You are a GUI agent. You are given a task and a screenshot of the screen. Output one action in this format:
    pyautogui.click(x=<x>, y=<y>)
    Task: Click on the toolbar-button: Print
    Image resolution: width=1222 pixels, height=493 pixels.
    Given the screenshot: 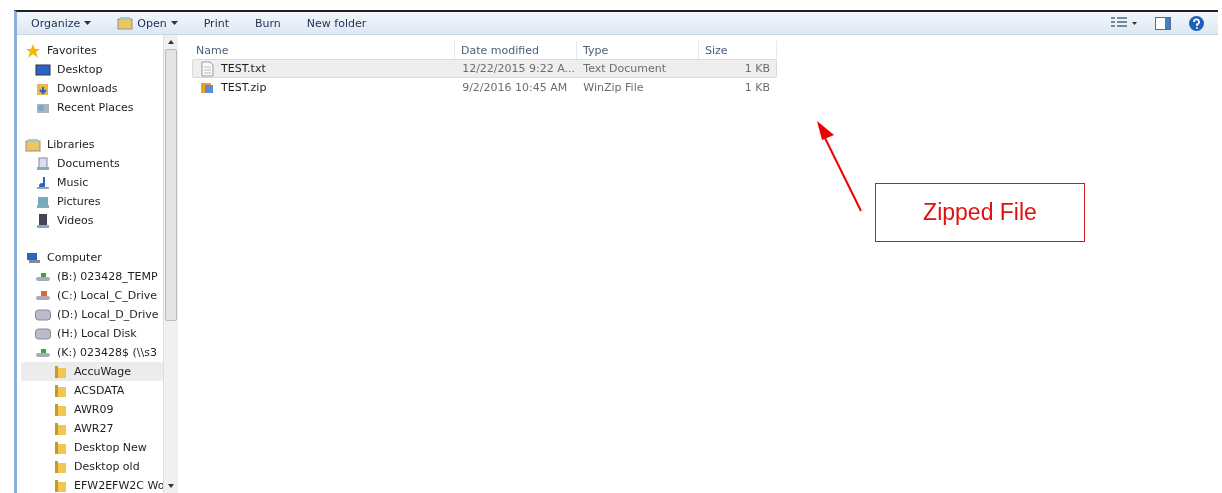 What is the action you would take?
    pyautogui.click(x=216, y=23)
    